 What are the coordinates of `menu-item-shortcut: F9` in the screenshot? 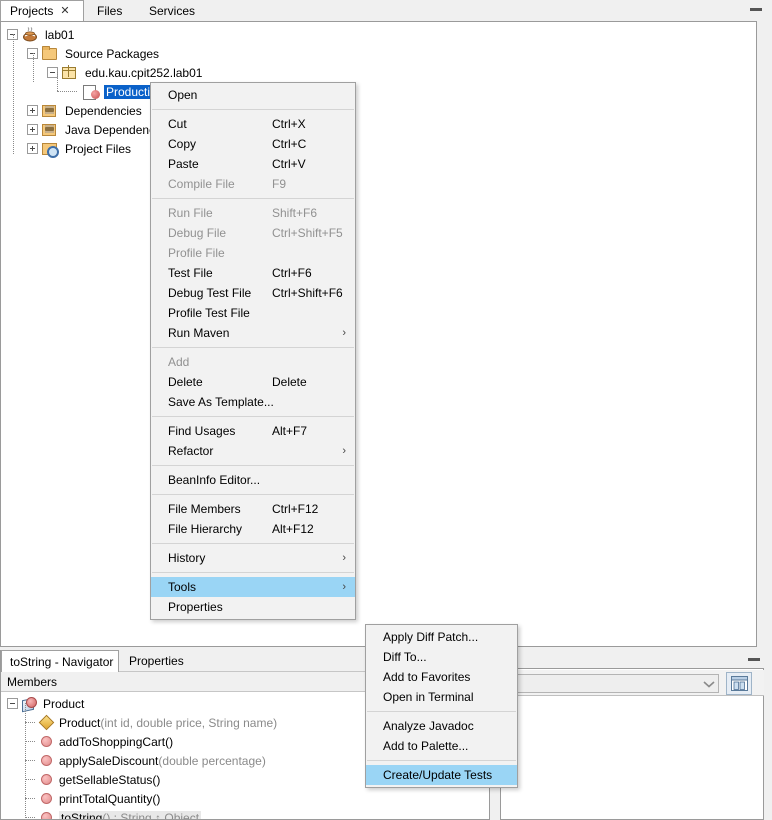 It's located at (279, 184).